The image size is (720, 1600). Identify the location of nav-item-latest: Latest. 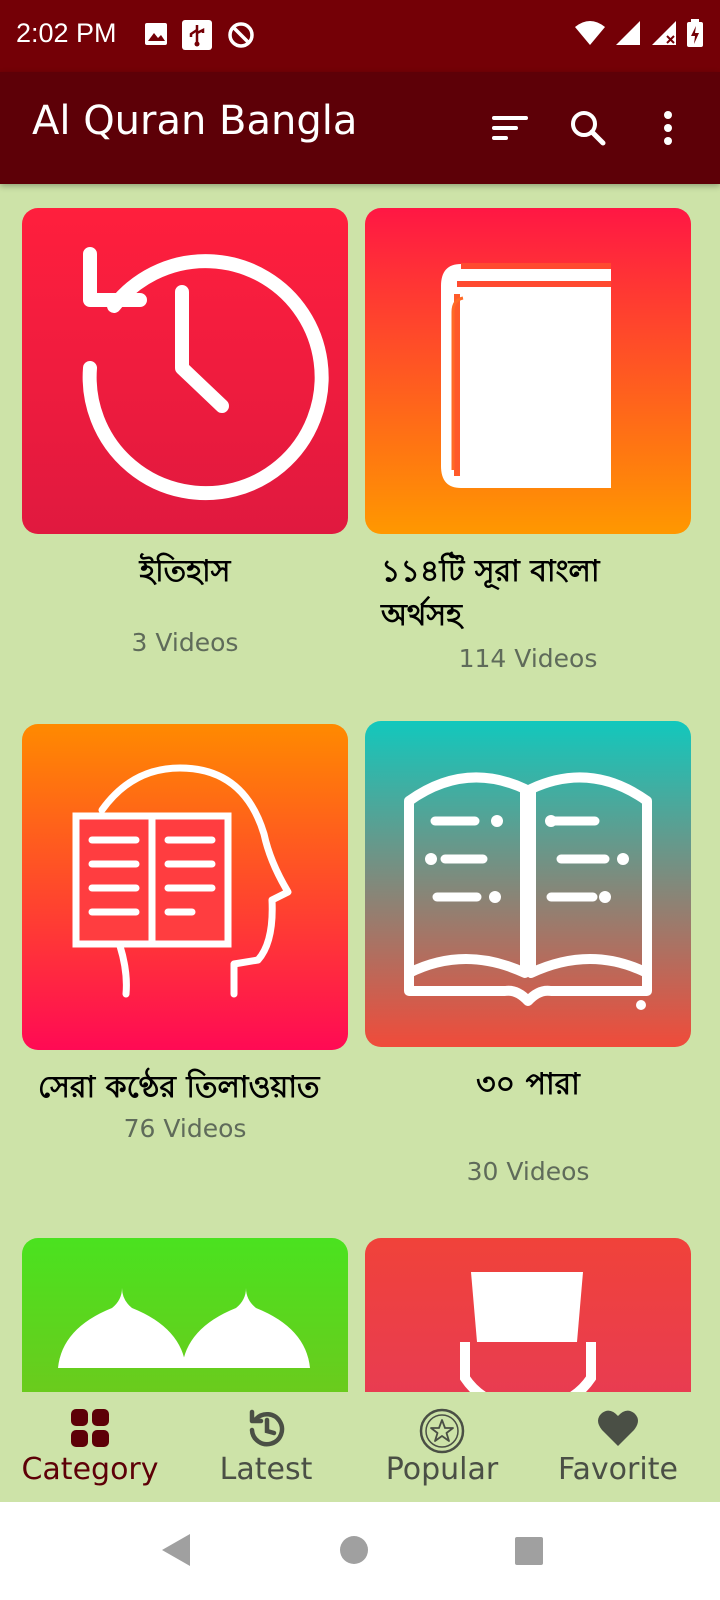
(266, 1447).